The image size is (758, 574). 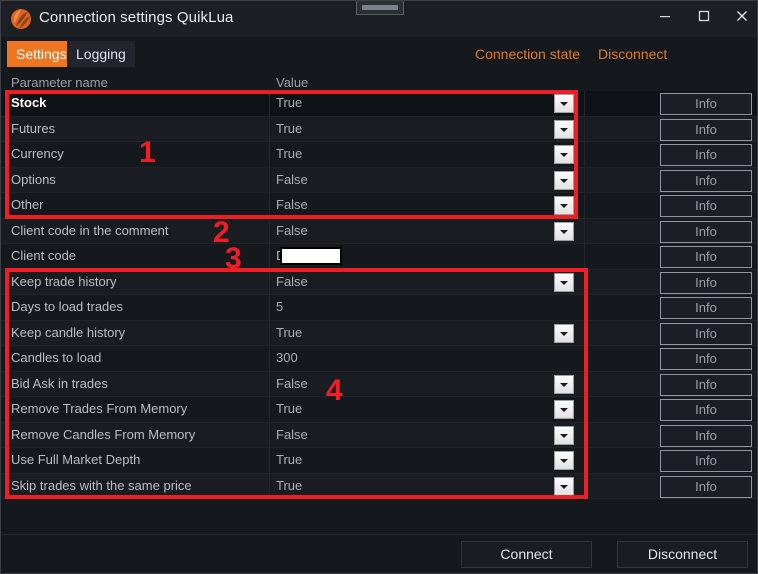 I want to click on parameter-value-cell: 300, so click(x=287, y=357).